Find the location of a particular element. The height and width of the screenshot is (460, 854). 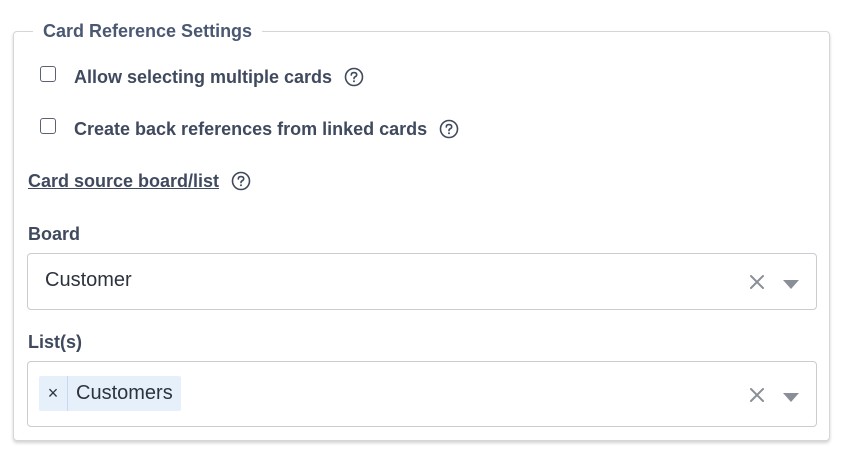

list-tag: × Customers is located at coordinates (110, 393).